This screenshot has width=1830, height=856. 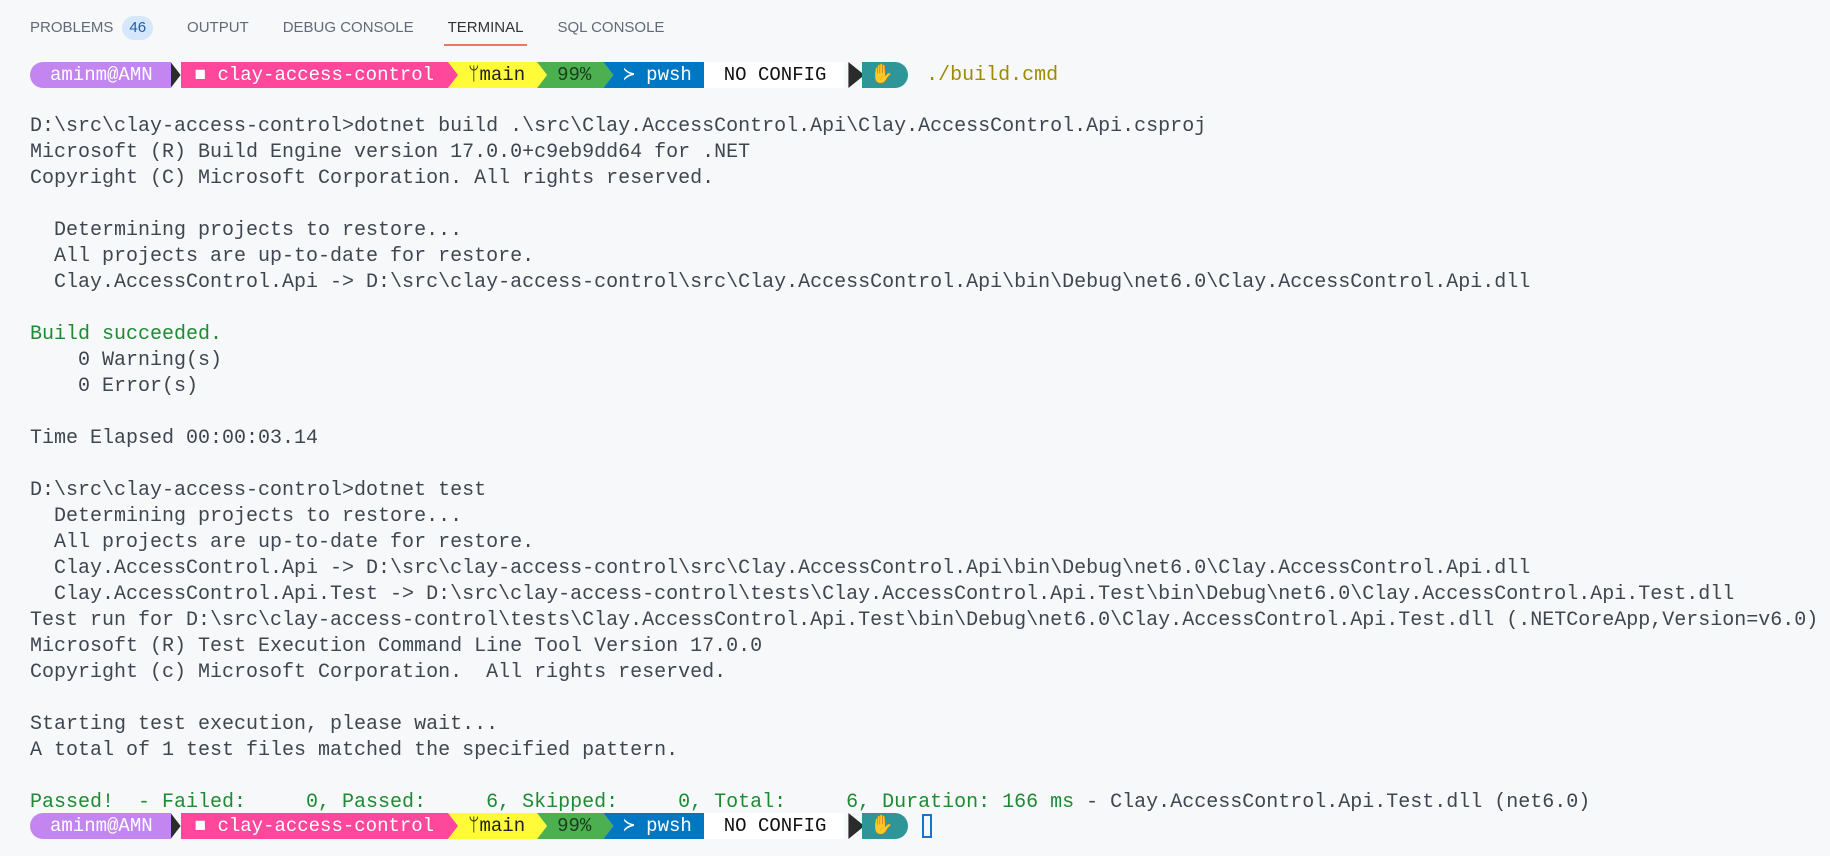 I want to click on output-line: Build succeeded., so click(x=126, y=334).